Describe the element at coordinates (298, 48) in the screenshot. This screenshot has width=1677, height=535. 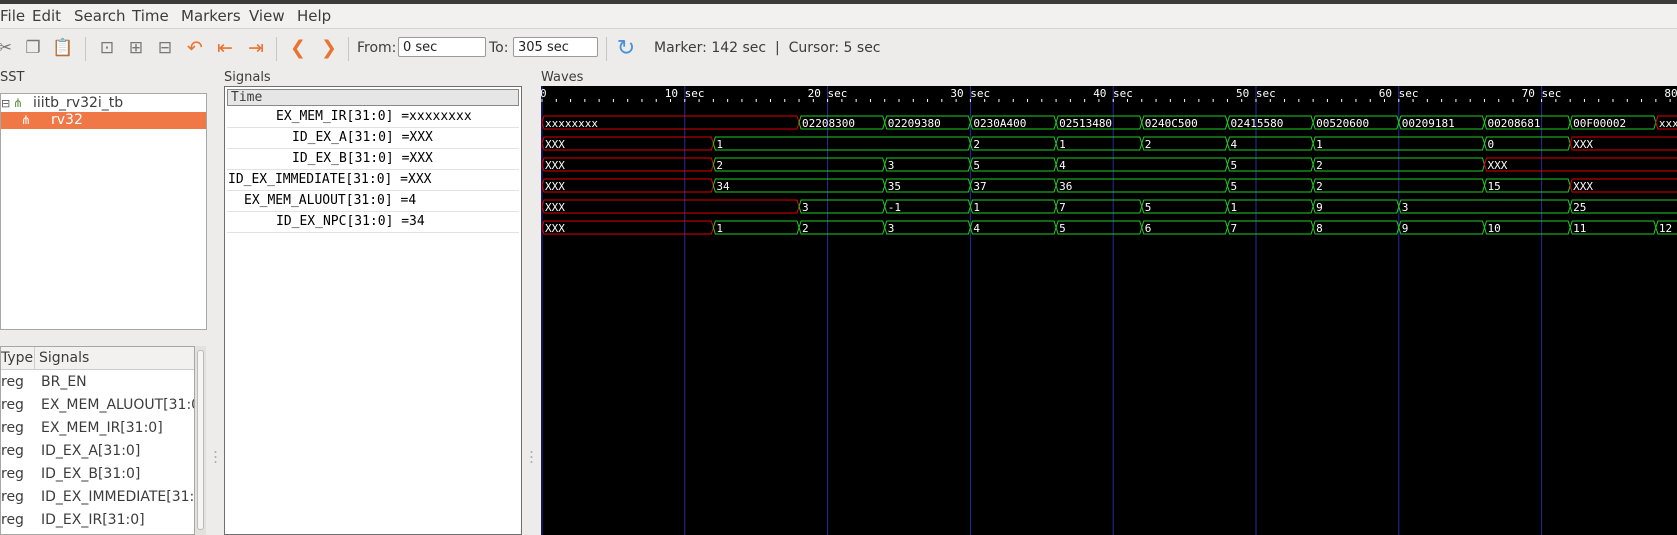
I see `prev-page-icon: ❮` at that location.